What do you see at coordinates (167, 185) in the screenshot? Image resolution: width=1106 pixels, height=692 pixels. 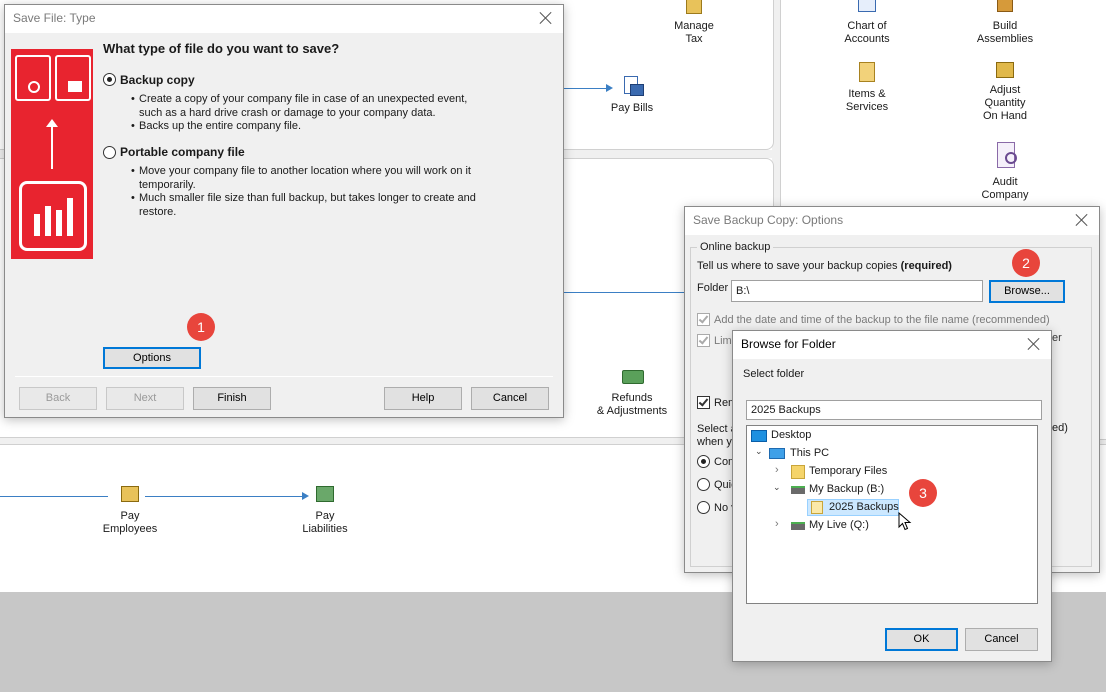 I see `portable-bullet-1b: temporarily.` at bounding box center [167, 185].